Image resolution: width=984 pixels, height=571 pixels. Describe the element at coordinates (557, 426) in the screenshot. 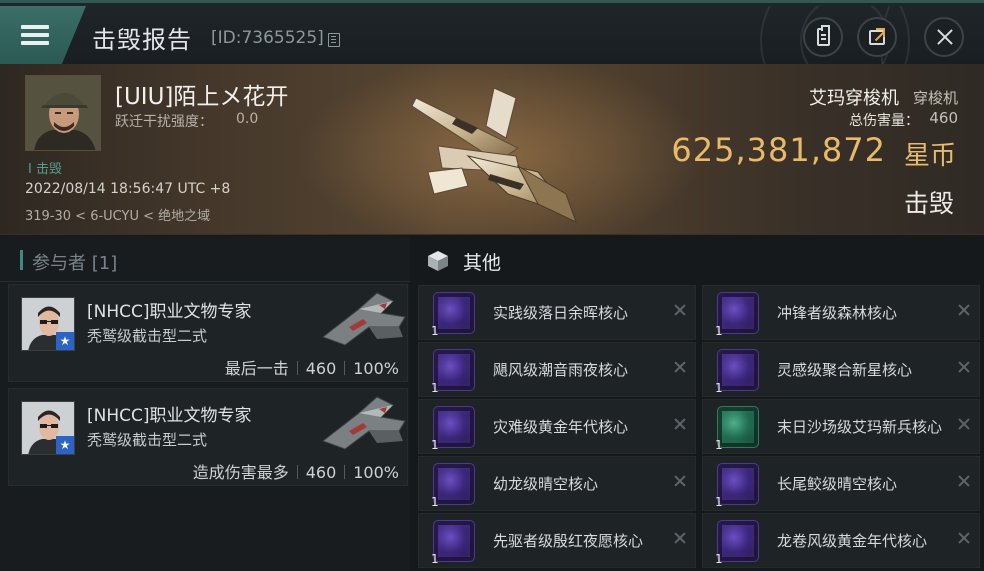

I see `item-cell: 1 灾难级黄金年代核心` at that location.